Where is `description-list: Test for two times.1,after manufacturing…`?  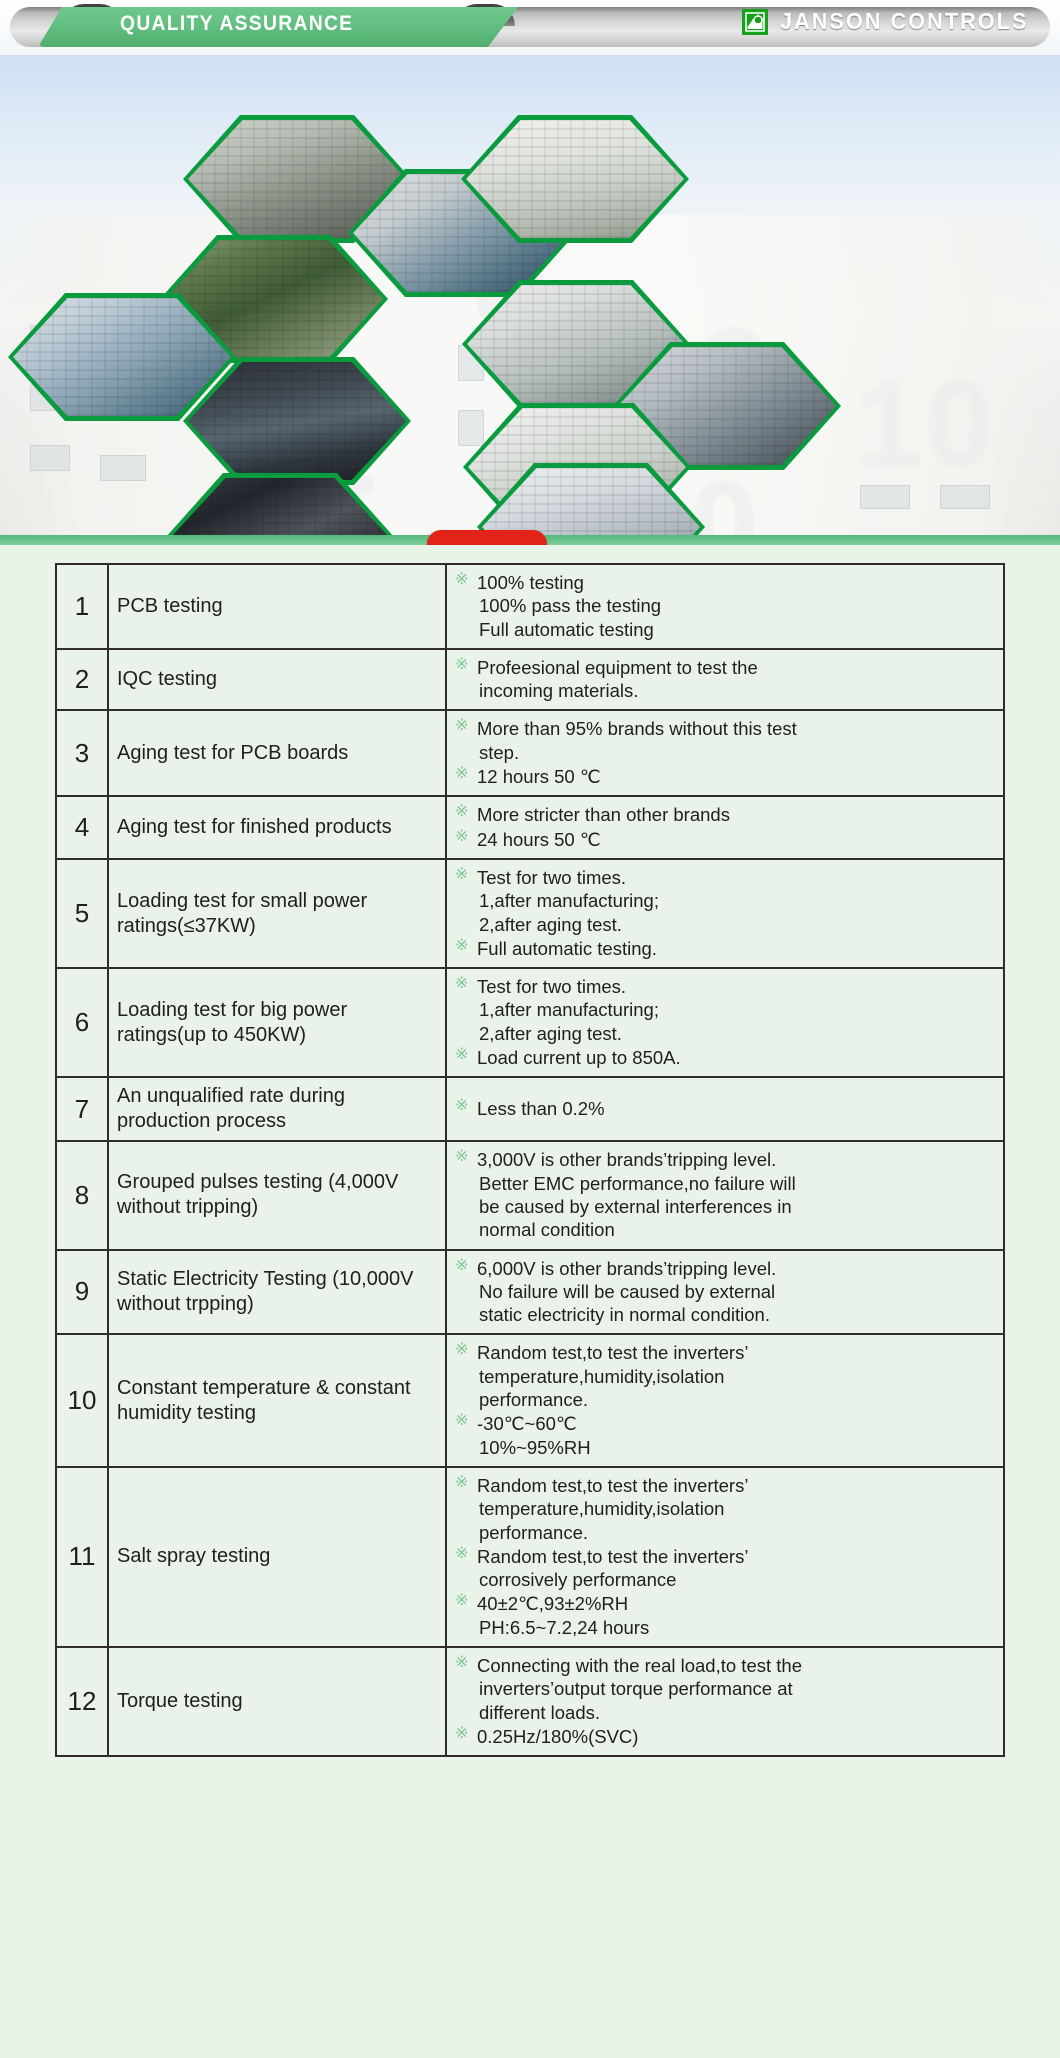
description-list: Test for two times.1,after manufacturing… is located at coordinates (725, 1021).